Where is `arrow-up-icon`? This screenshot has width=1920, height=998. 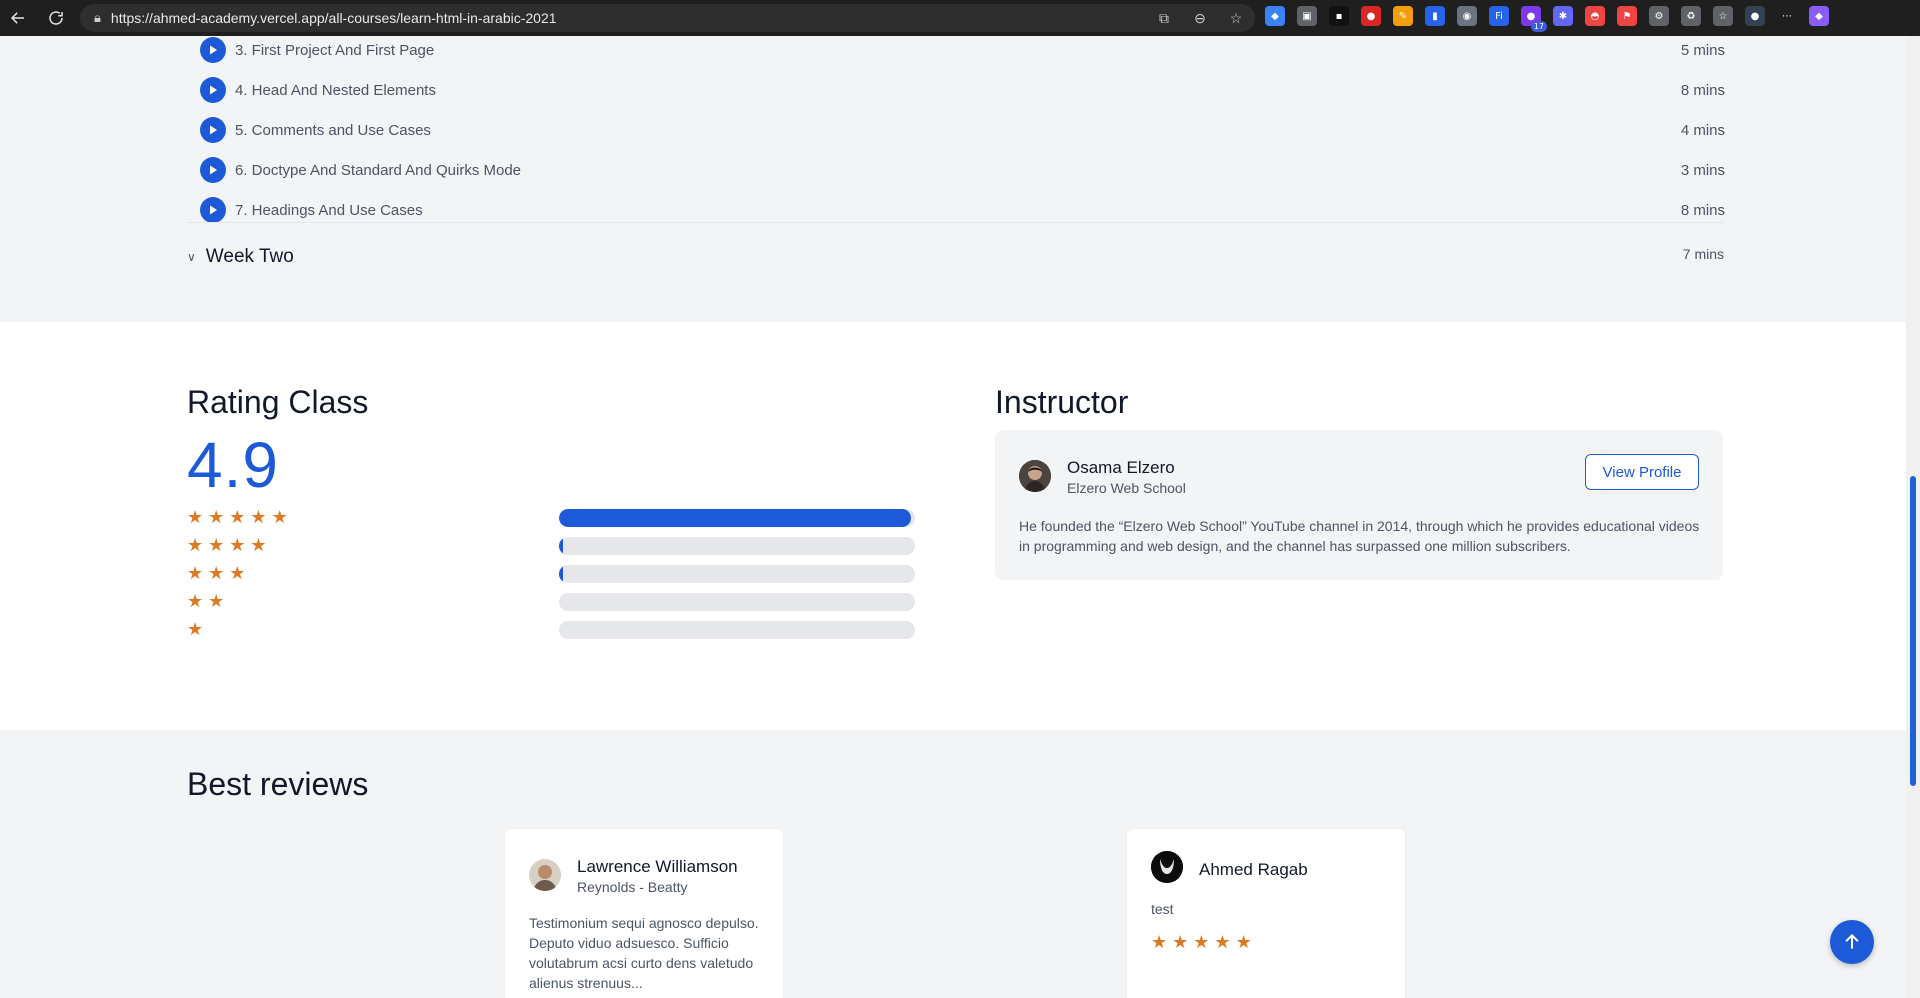
arrow-up-icon is located at coordinates (1852, 941).